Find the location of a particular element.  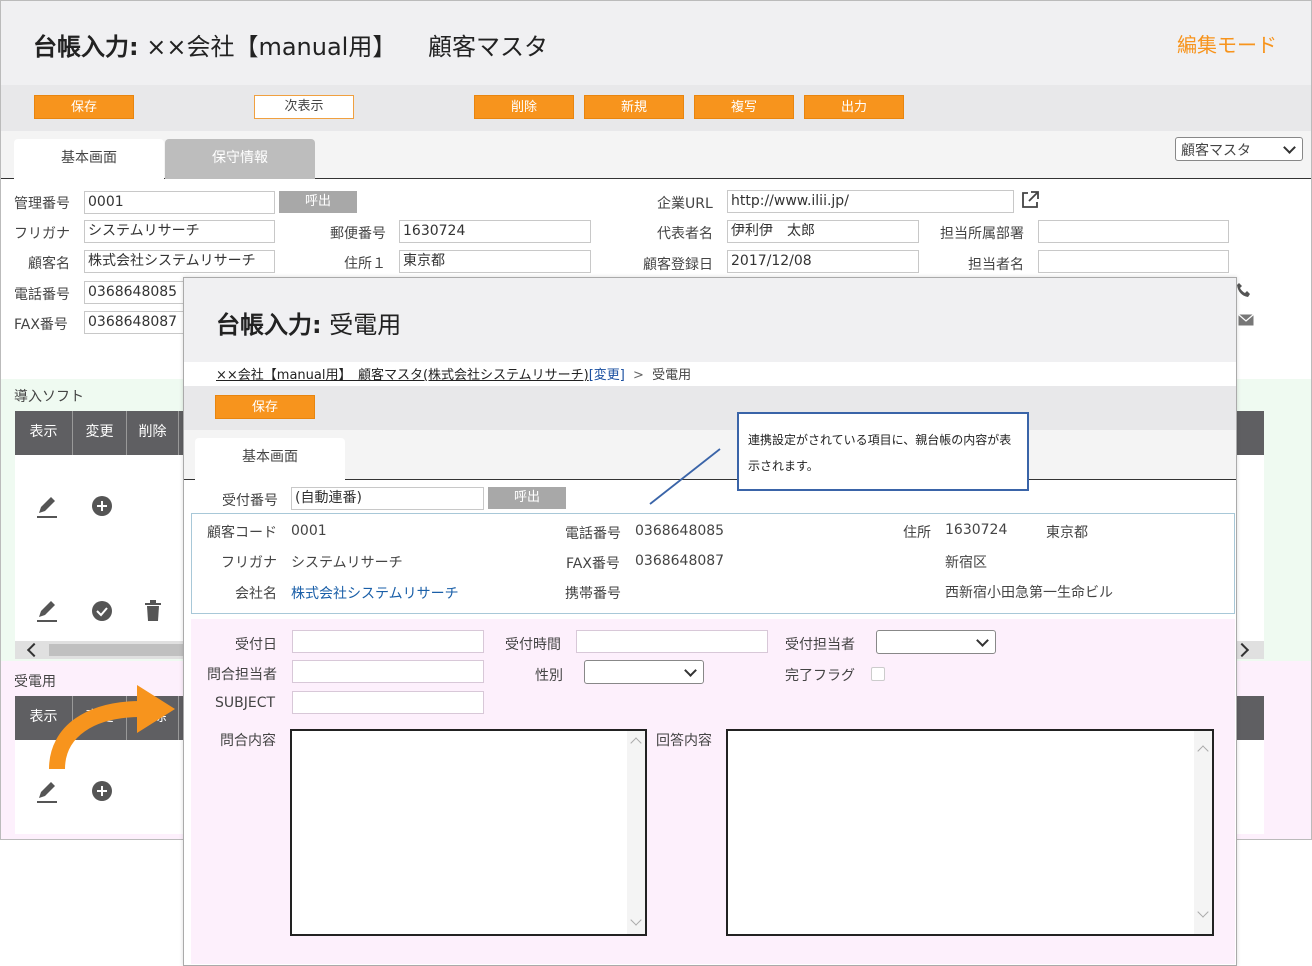

breadcrumb-change-link: [変更] is located at coordinates (607, 375).